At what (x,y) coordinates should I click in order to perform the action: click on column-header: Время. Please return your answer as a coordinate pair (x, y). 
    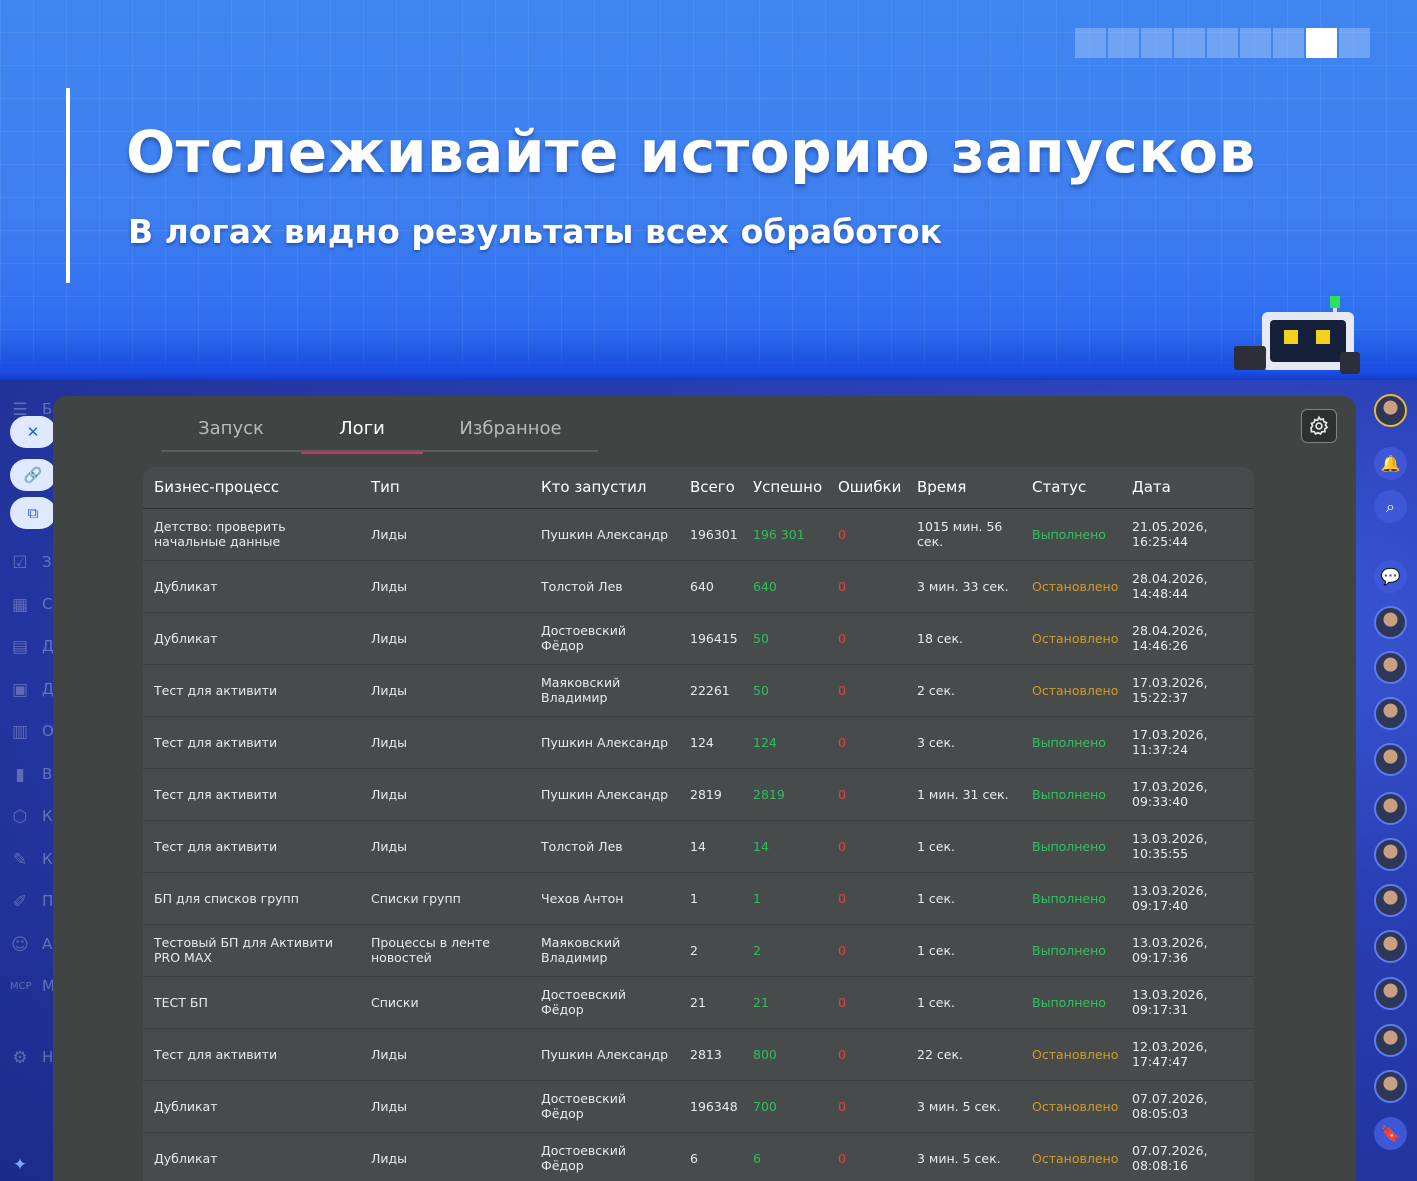
    Looking at the image, I should click on (963, 488).